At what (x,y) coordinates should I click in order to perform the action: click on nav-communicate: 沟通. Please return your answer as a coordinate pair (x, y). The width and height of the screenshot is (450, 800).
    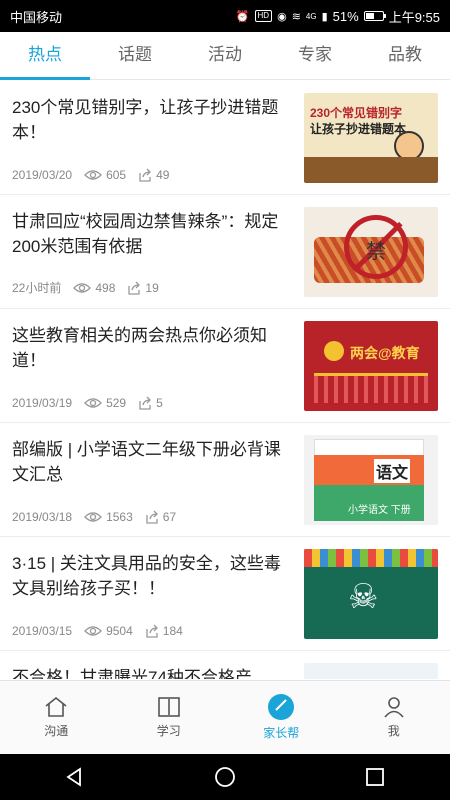
    Looking at the image, I should click on (56, 717).